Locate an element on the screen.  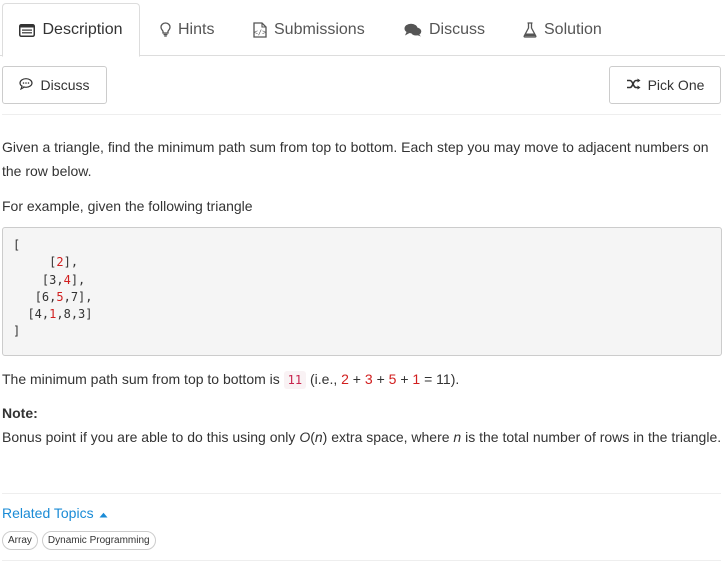
shuffle-icon is located at coordinates (633, 85).